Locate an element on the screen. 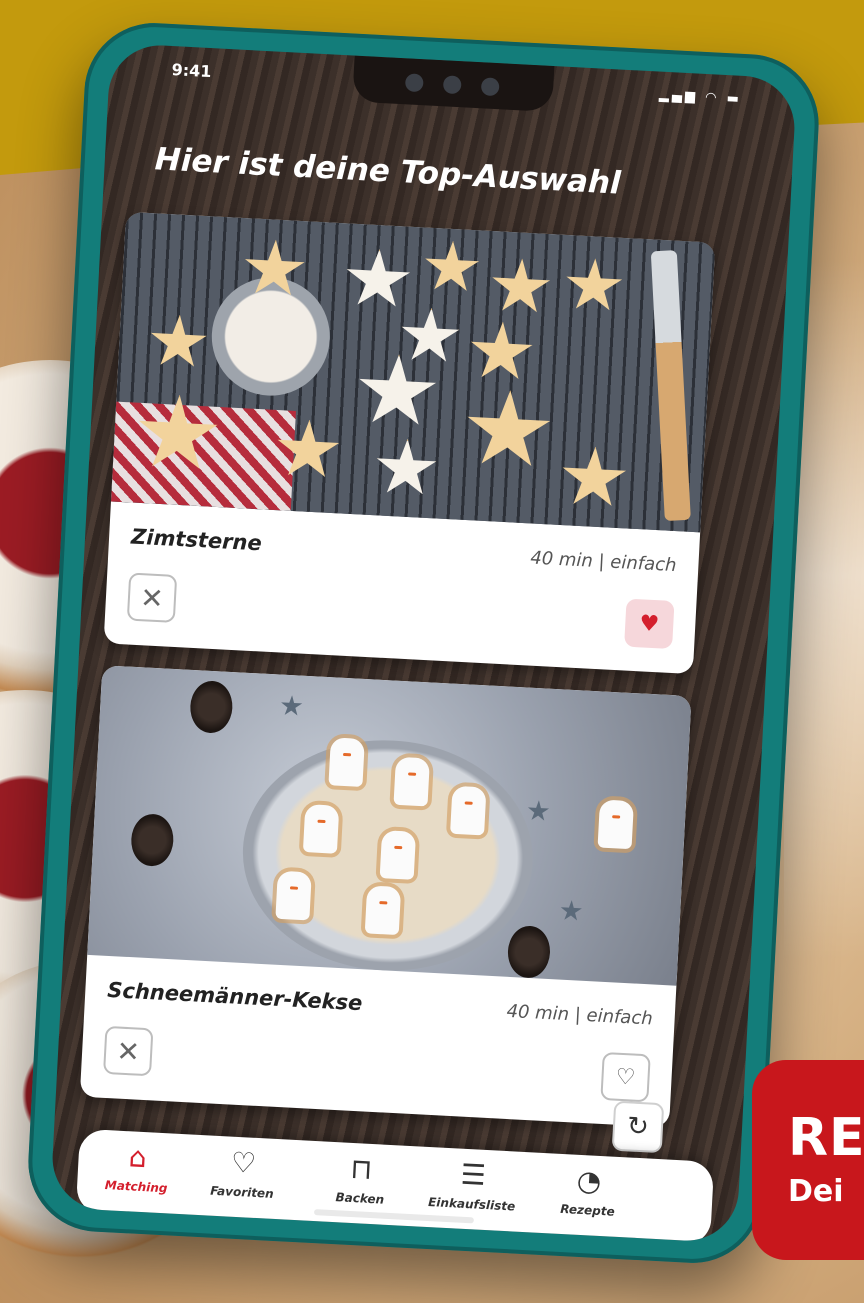 This screenshot has height=1303, width=864. recipe-title: Zimtsterne is located at coordinates (196, 540).